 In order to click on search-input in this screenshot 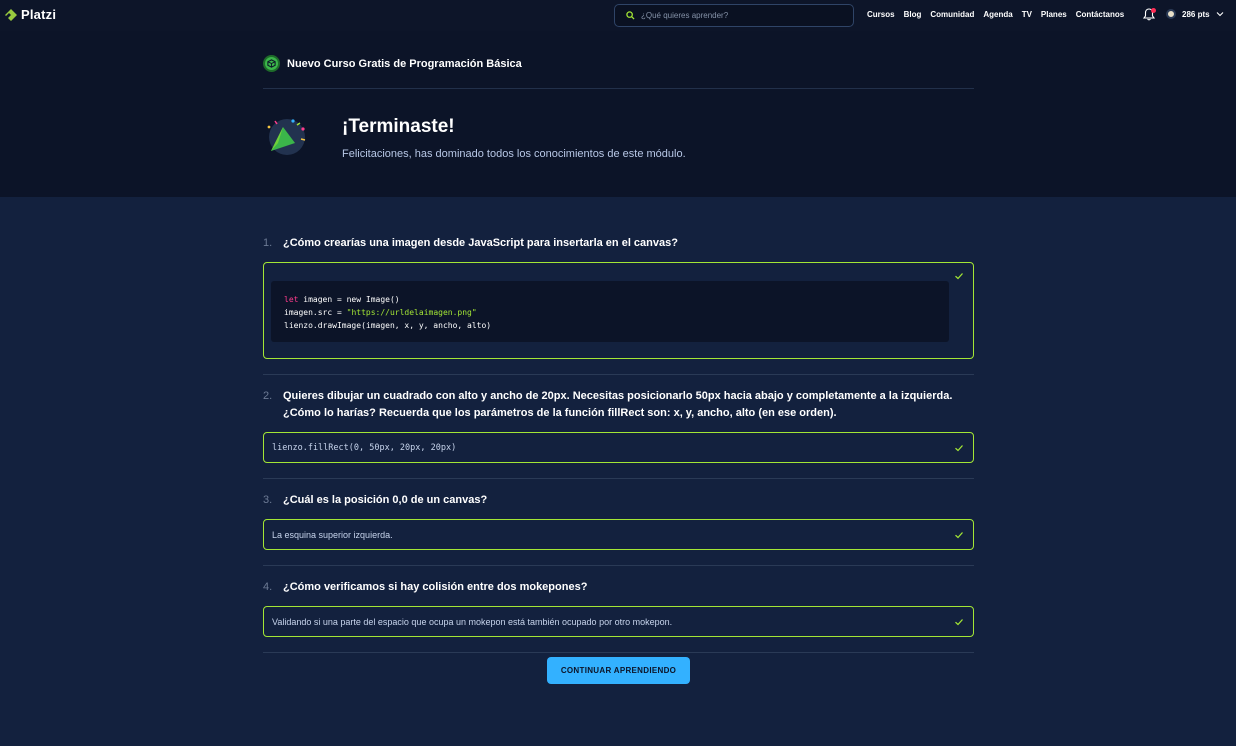, I will do `click(741, 15)`.